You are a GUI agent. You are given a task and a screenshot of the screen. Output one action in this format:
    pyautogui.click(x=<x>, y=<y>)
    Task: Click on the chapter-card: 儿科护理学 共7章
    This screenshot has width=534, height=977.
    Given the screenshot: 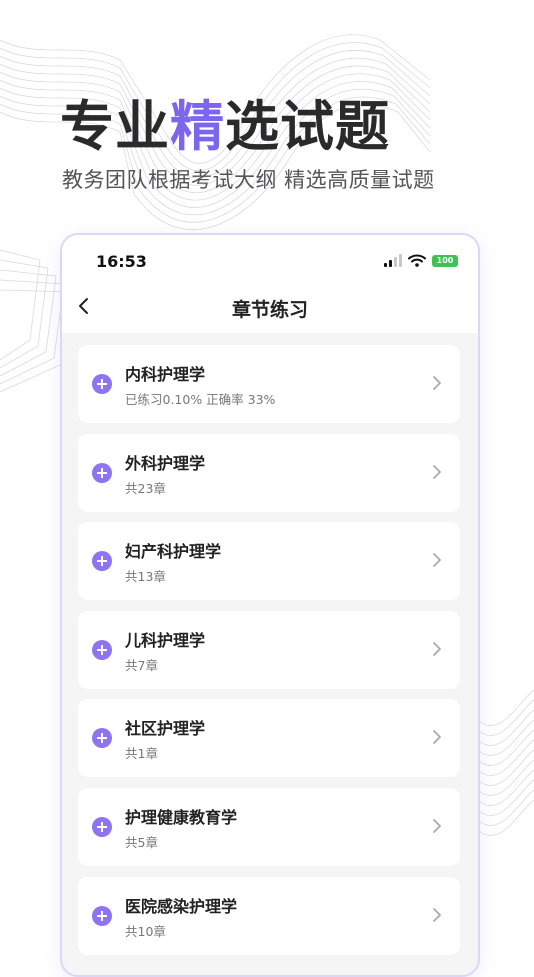 What is the action you would take?
    pyautogui.click(x=269, y=649)
    